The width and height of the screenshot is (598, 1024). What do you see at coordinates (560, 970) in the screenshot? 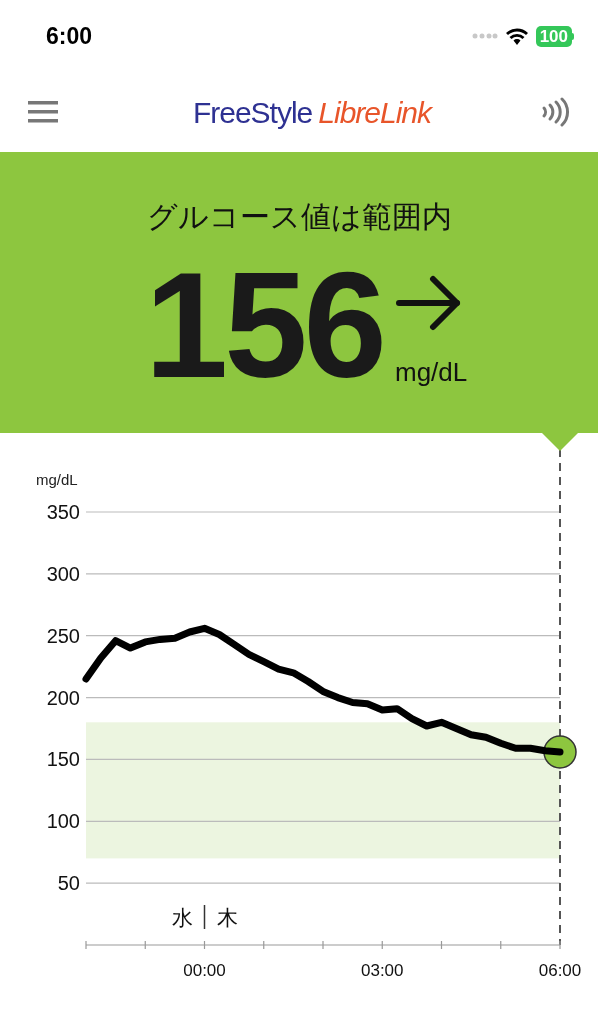
I see `x-tick-label: 06:00` at bounding box center [560, 970].